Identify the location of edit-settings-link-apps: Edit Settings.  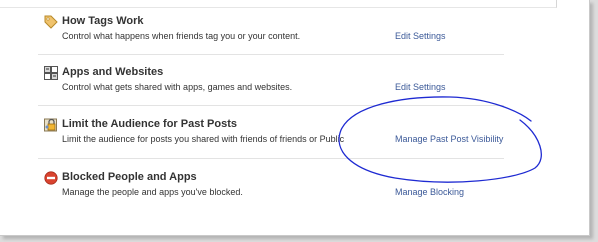
(420, 87).